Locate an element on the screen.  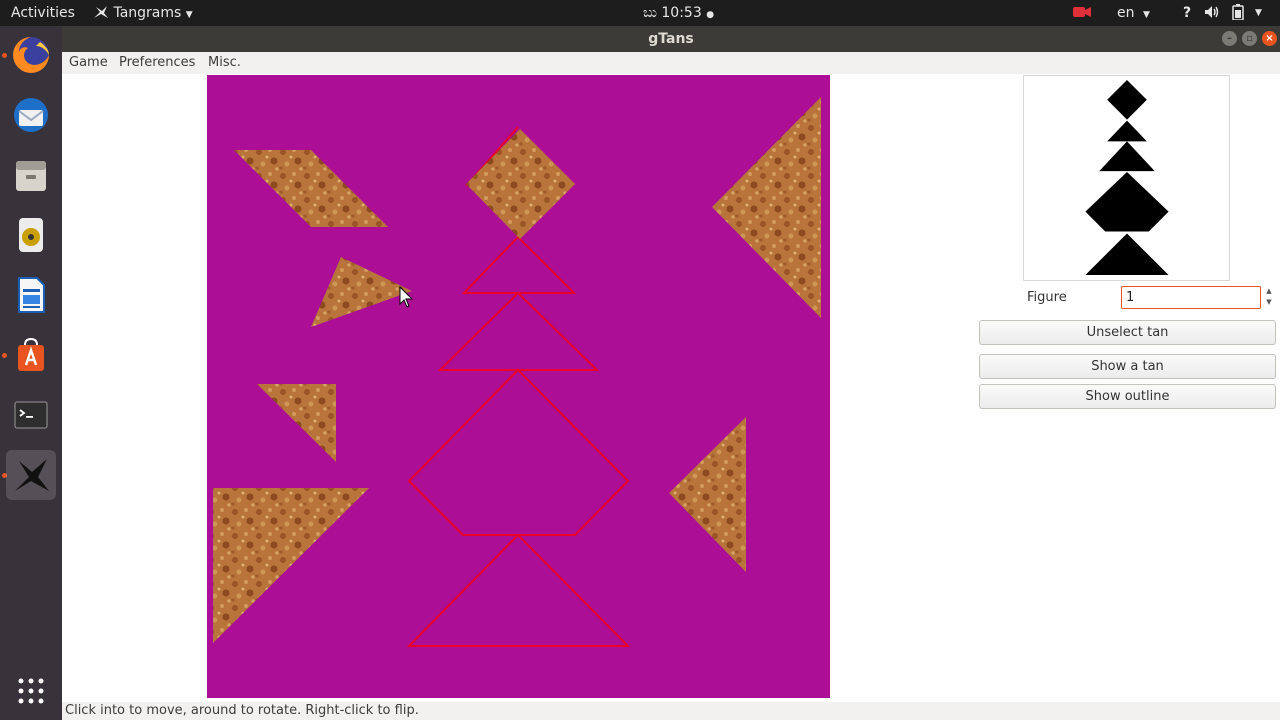
system-menu-chevron-icon: ▼ is located at coordinates (1258, 13).